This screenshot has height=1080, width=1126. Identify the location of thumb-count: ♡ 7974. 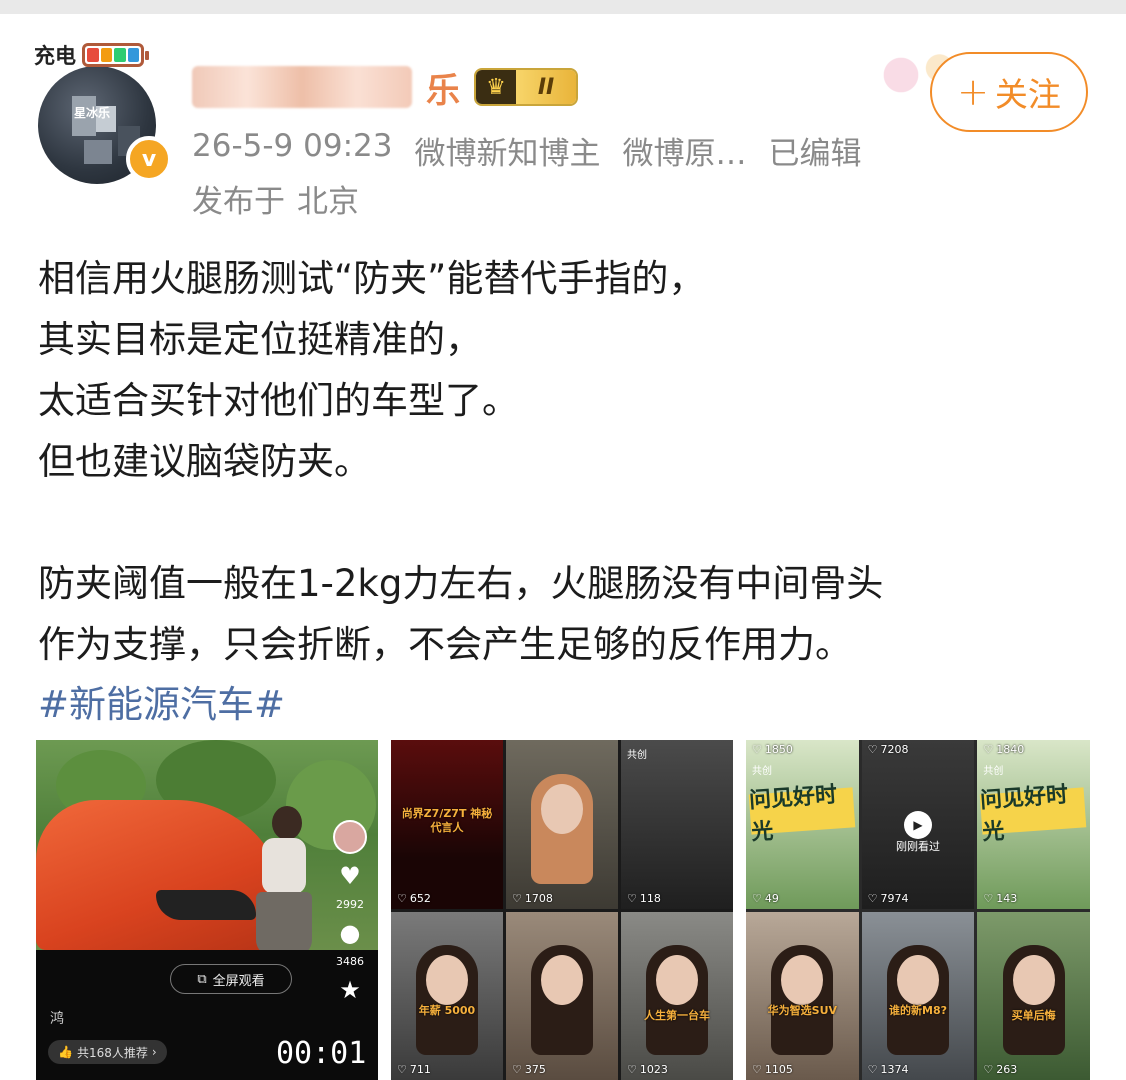
(888, 898).